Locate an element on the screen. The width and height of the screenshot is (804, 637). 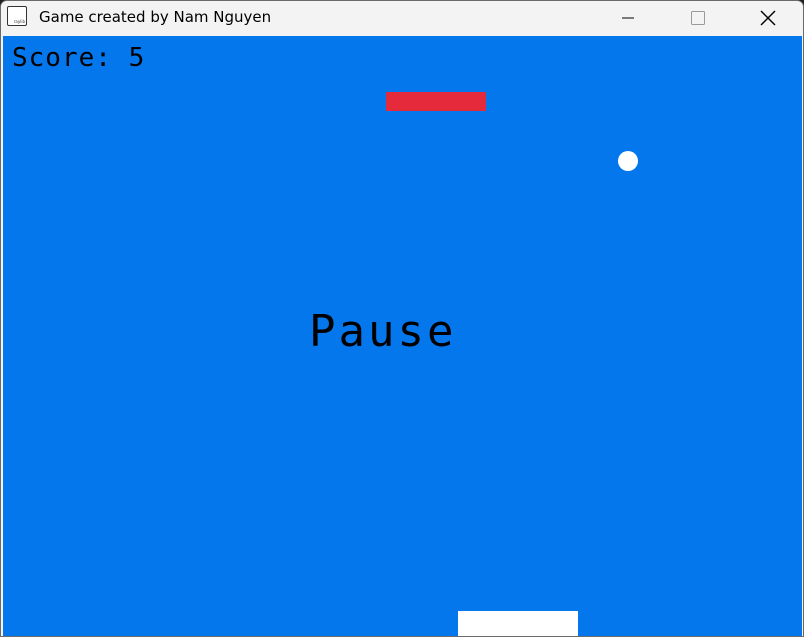
window-title: Game created by Nam Nguyen is located at coordinates (155, 17).